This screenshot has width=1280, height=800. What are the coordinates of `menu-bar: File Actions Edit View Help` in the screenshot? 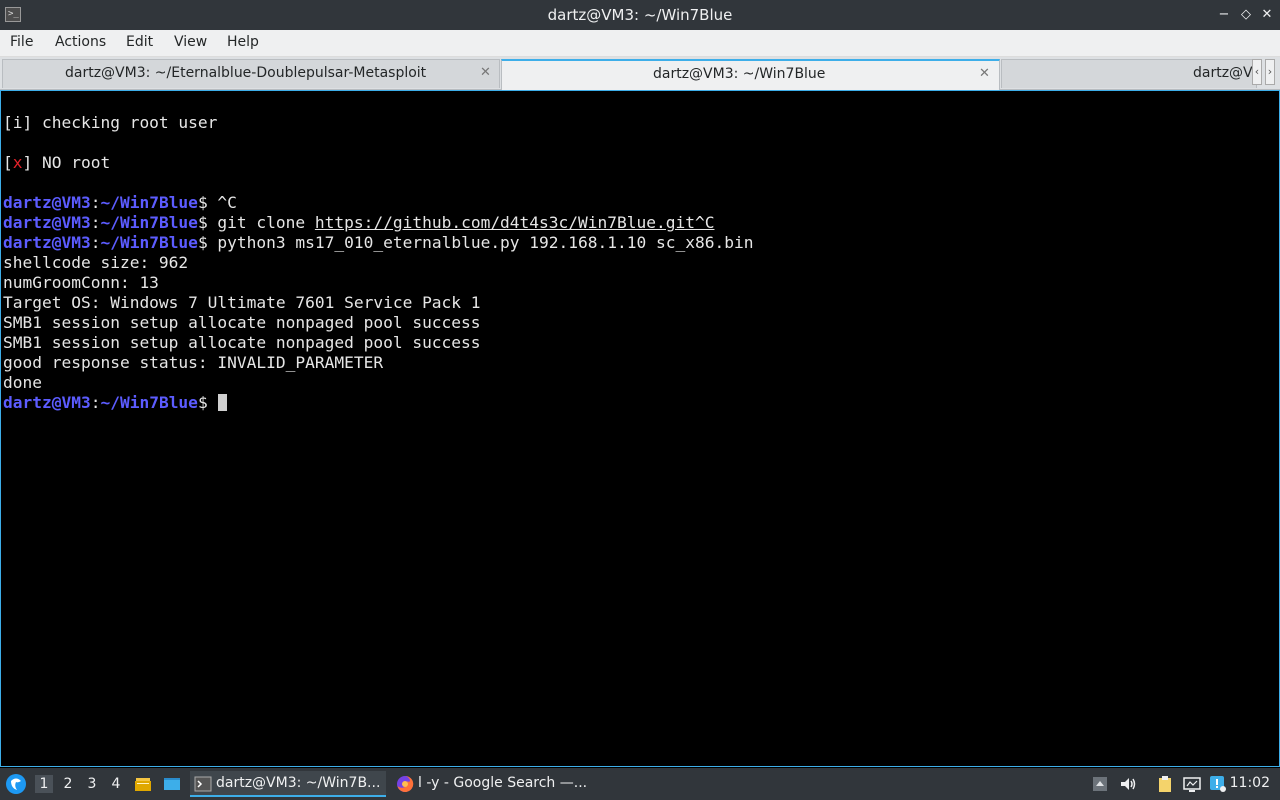 It's located at (640, 43).